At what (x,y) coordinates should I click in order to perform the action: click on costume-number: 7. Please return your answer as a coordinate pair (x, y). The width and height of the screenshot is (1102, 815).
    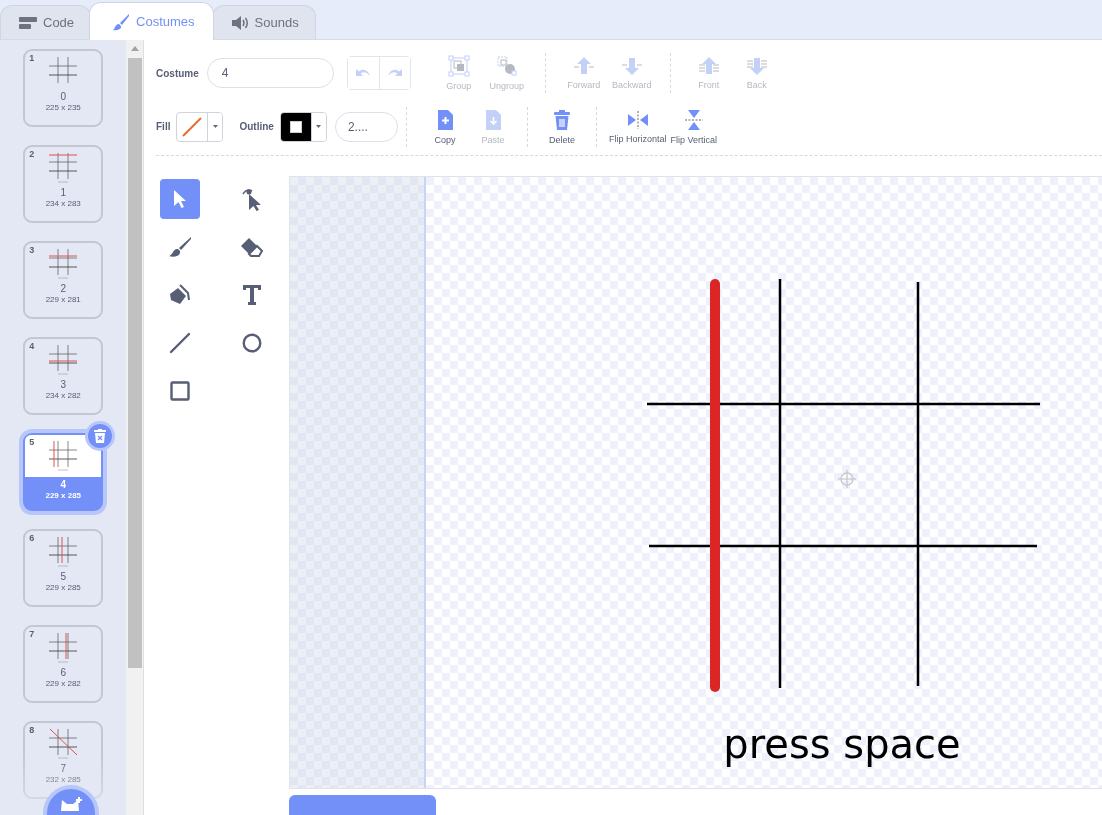
    Looking at the image, I should click on (32, 634).